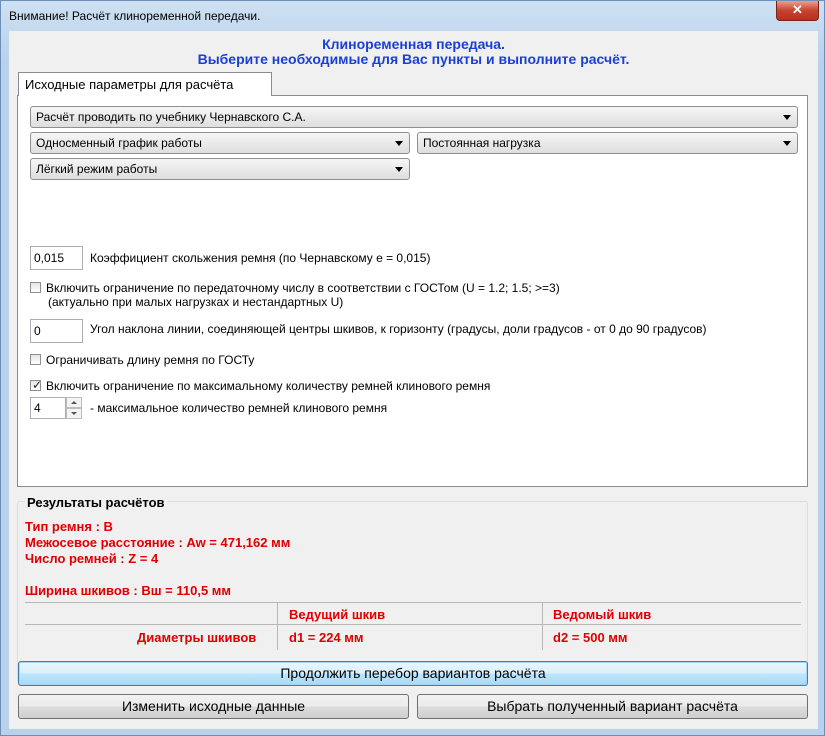 The image size is (825, 736). Describe the element at coordinates (197, 637) in the screenshot. I see `pulley-diameters-label: Диаметры шкивов` at that location.